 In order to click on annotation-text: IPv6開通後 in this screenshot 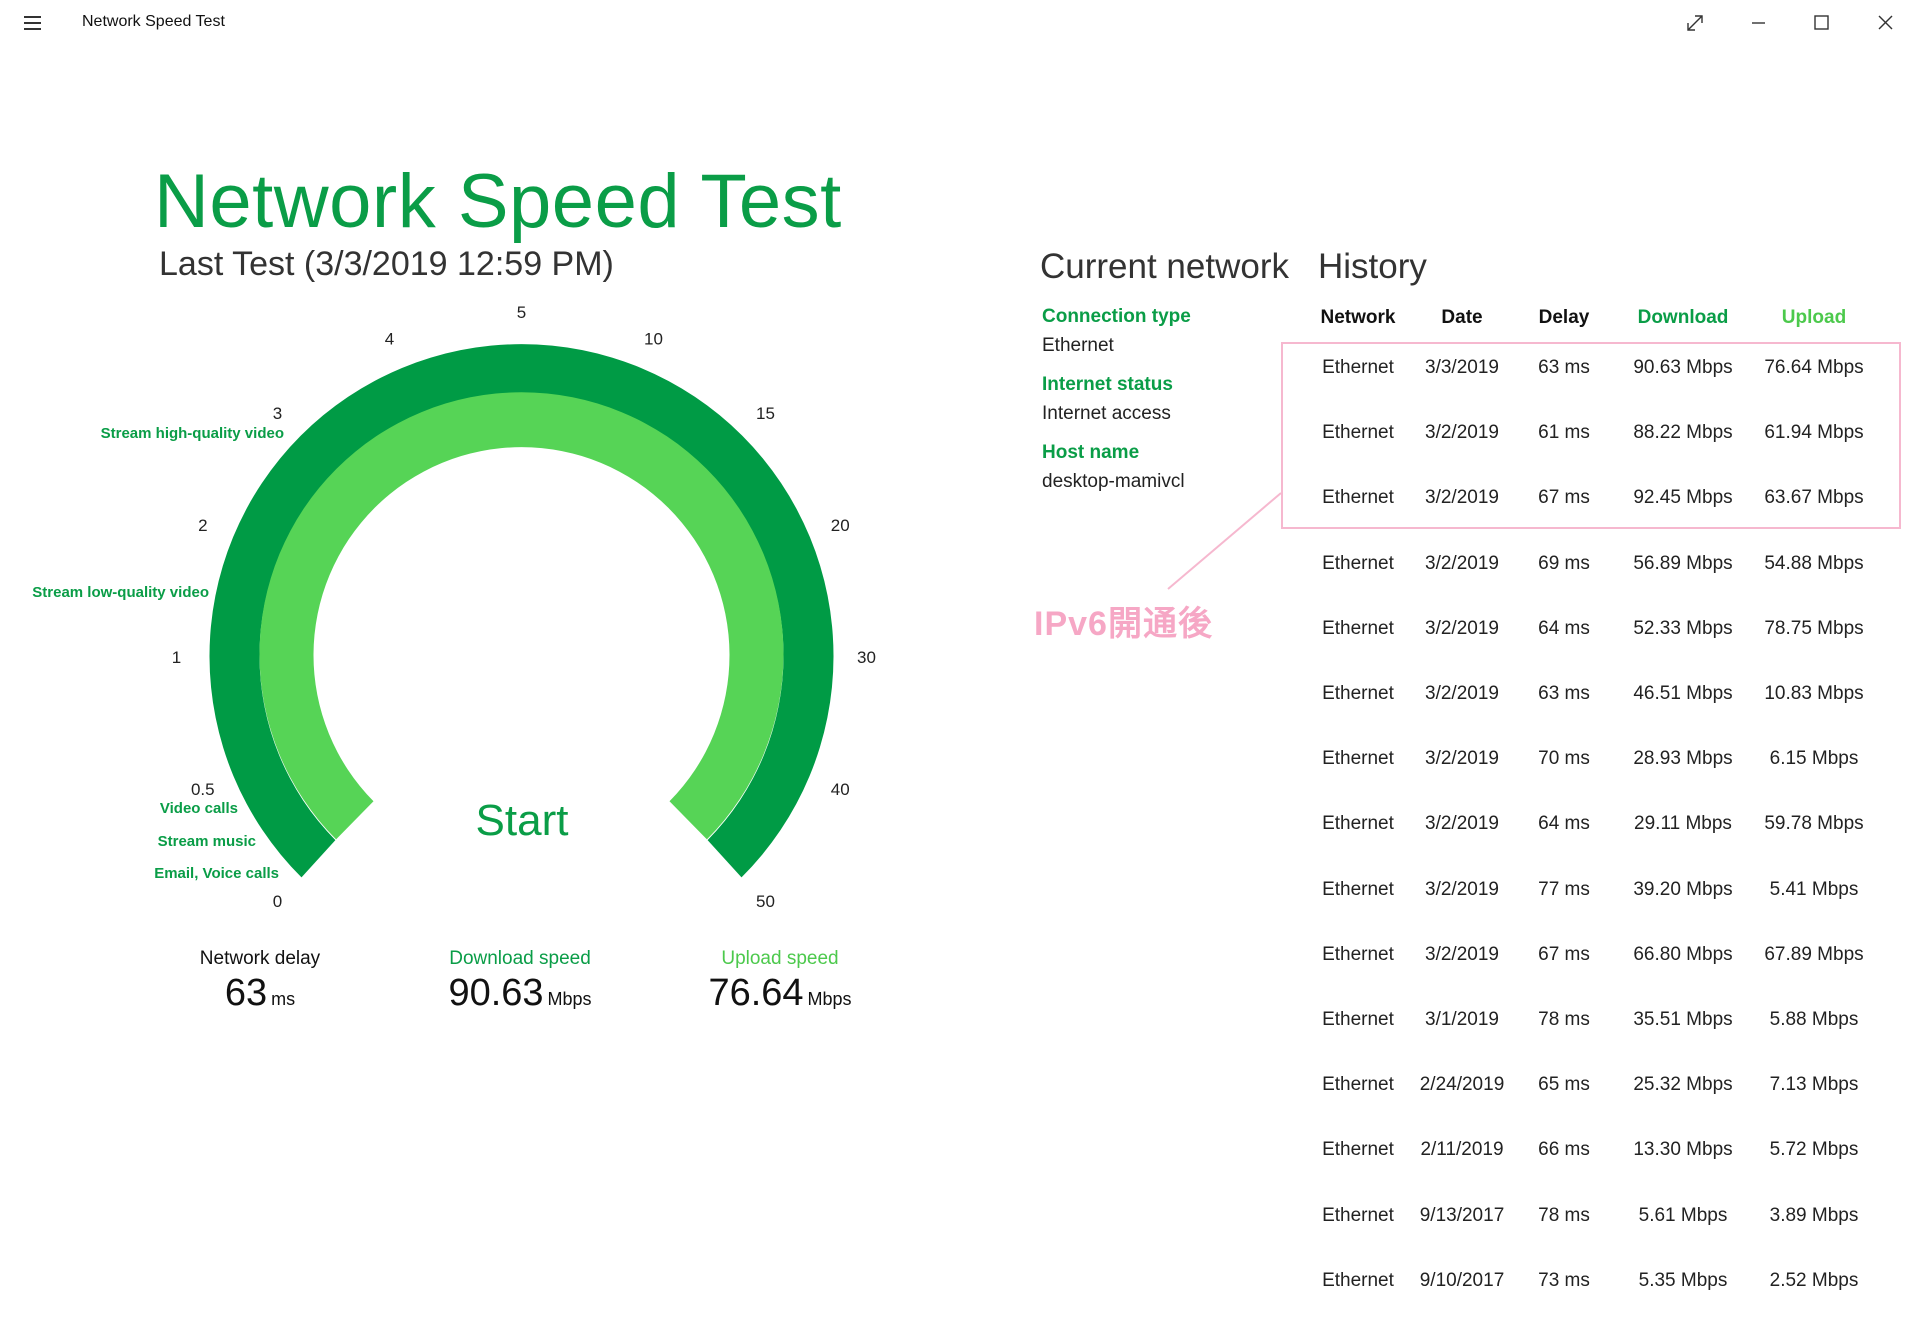, I will do `click(1123, 624)`.